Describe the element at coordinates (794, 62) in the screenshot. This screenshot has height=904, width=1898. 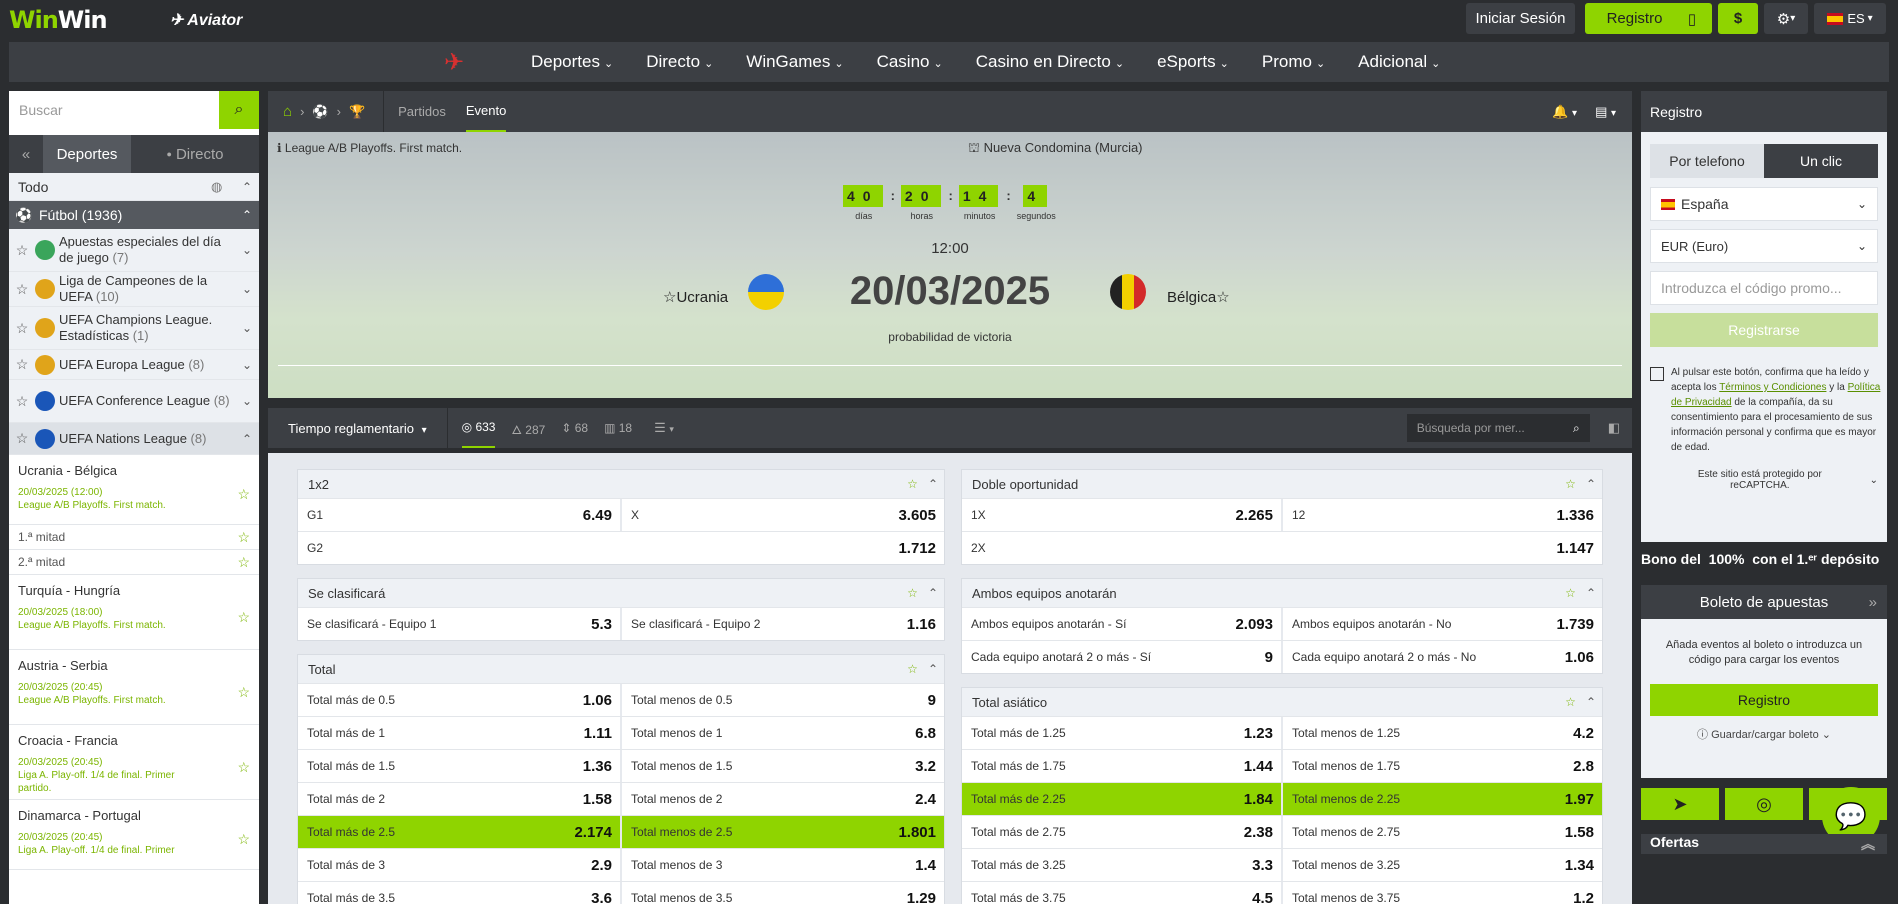
I see `nav-item: WinGames ⌄` at that location.